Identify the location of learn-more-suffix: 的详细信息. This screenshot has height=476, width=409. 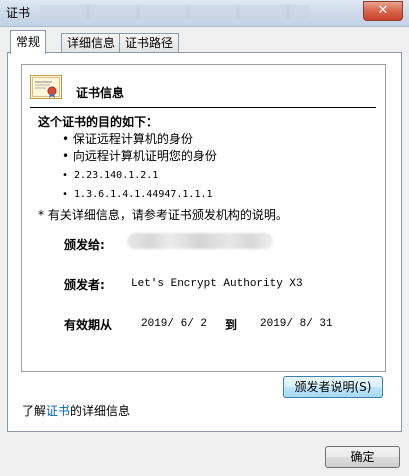
(100, 411).